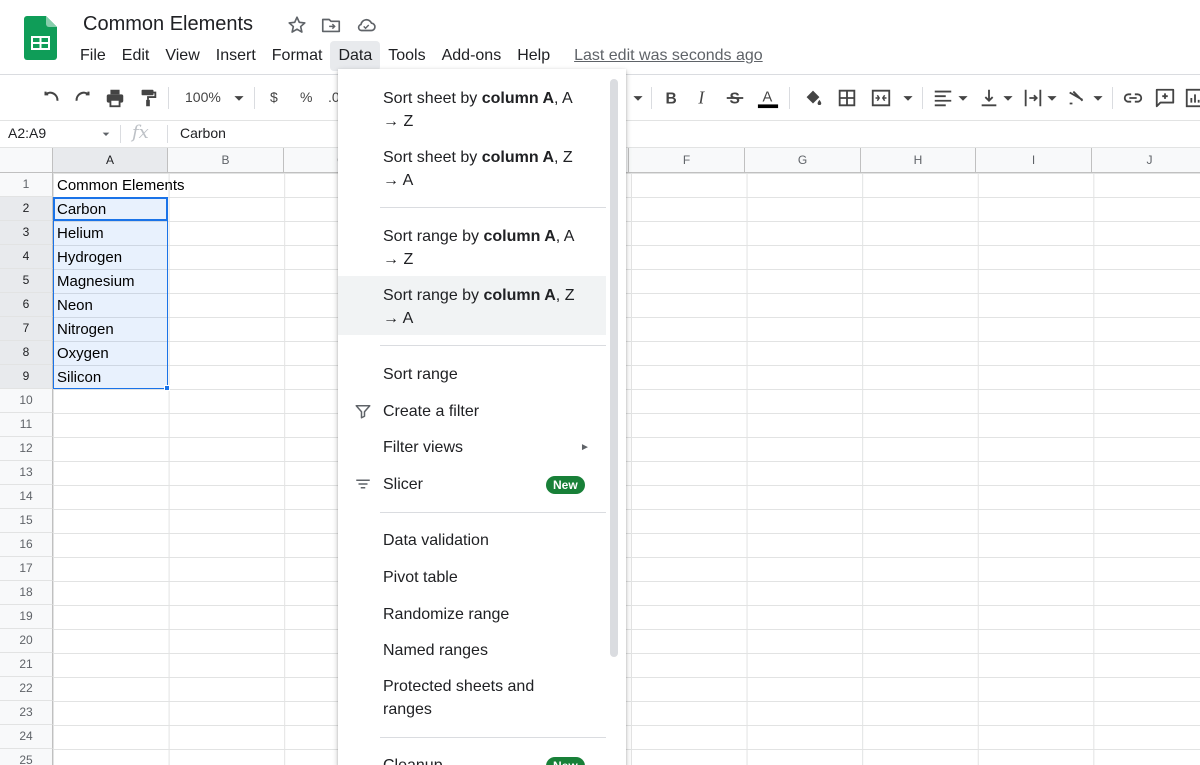 The width and height of the screenshot is (1200, 765). Describe the element at coordinates (1165, 98) in the screenshot. I see `insert-comment-icon` at that location.